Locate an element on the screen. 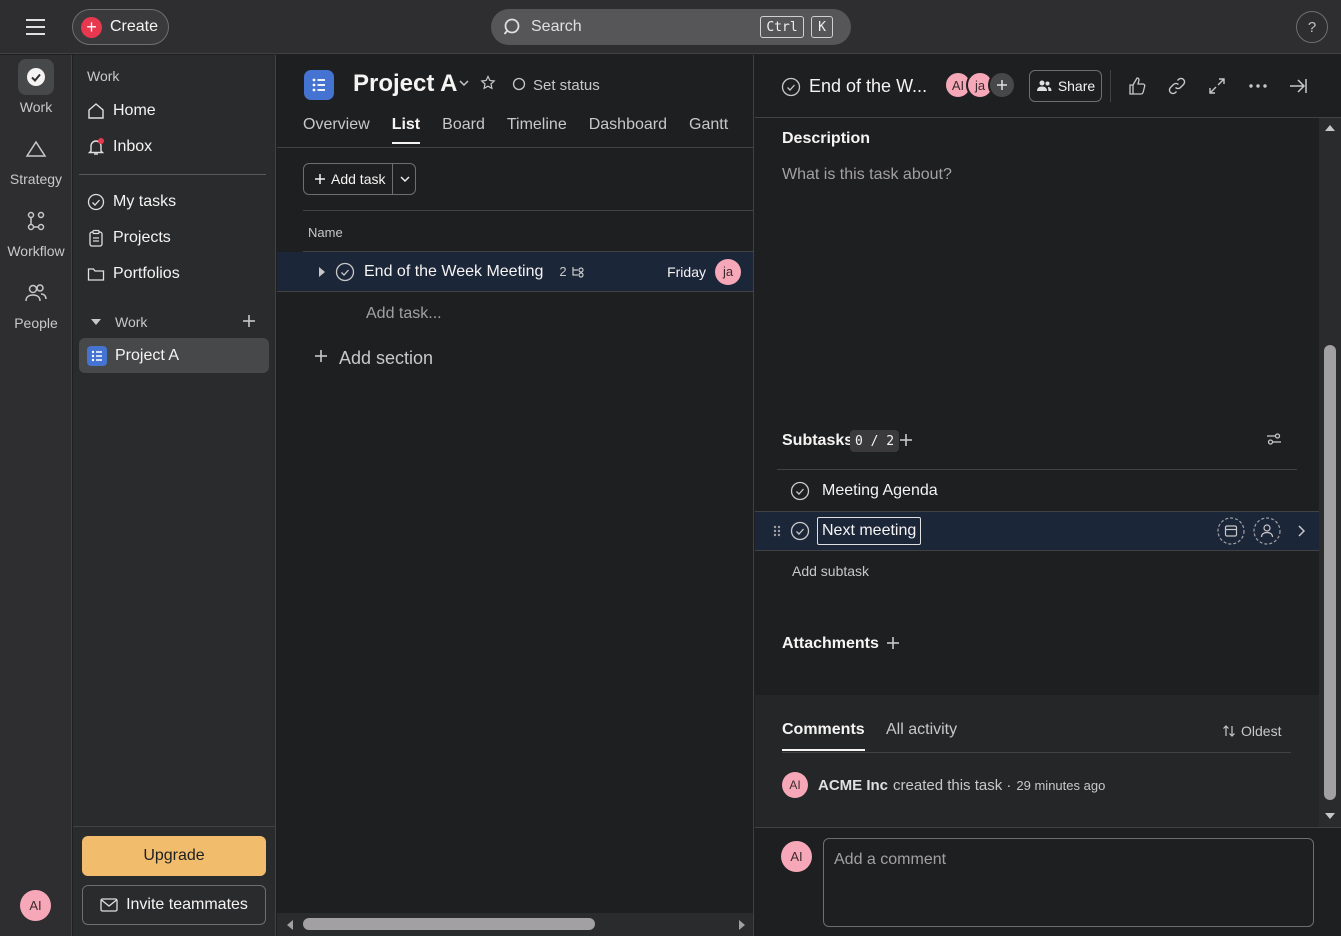  star-icon is located at coordinates (488, 83).